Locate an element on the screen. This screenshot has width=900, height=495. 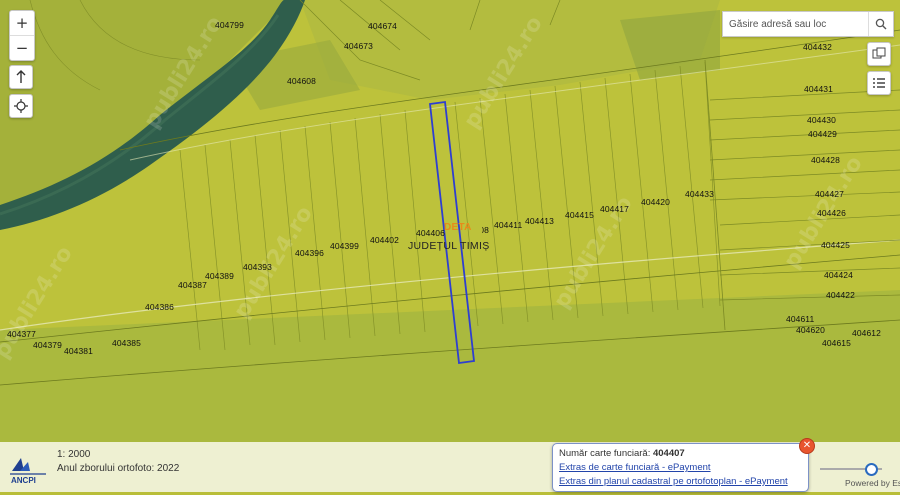
uat-label: DETA is located at coordinates (458, 227).